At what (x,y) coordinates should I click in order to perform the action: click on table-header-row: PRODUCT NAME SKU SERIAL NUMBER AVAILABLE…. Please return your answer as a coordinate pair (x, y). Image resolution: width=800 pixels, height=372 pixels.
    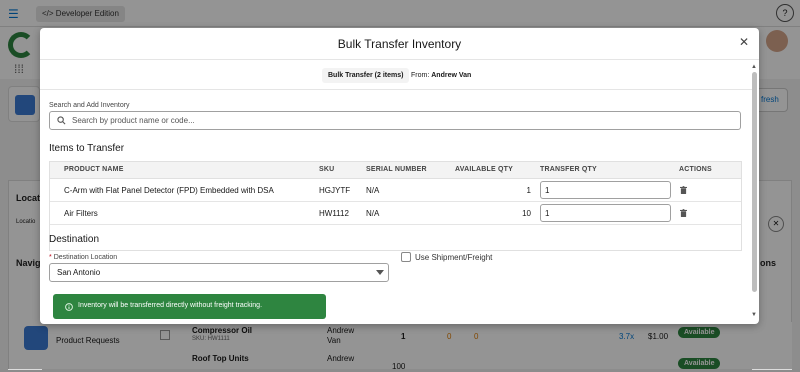
    Looking at the image, I should click on (395, 170).